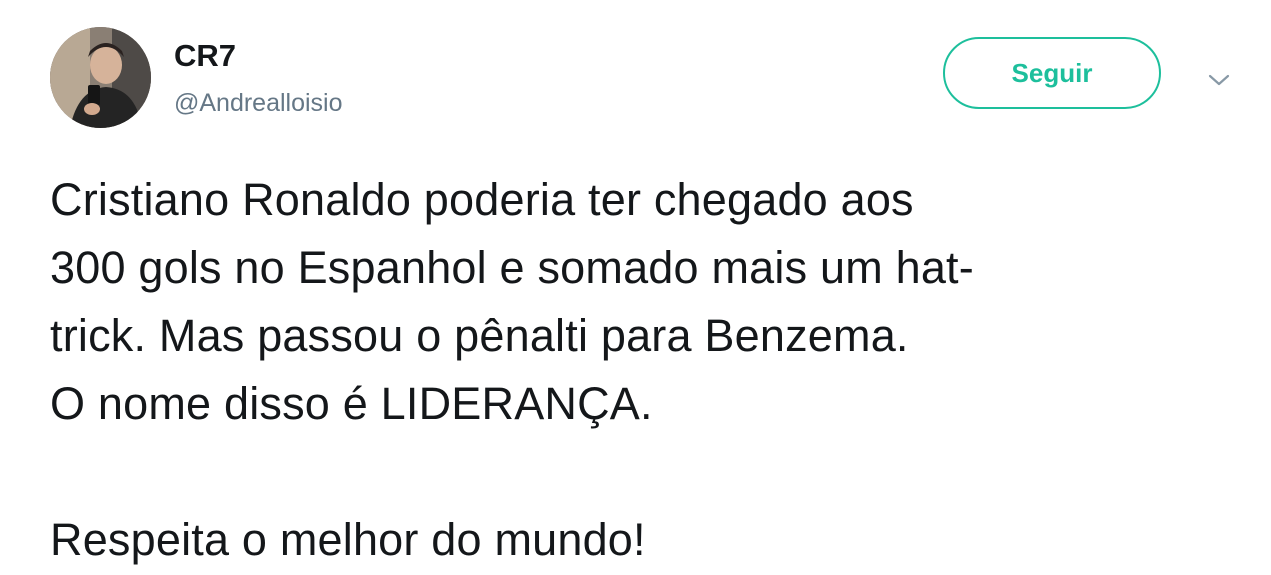  I want to click on tweet-text-line: O nome disso é LIDERANÇA., so click(351, 403).